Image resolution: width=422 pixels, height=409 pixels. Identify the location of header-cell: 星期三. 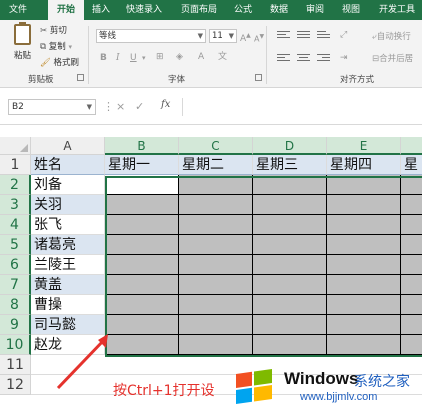
(290, 165).